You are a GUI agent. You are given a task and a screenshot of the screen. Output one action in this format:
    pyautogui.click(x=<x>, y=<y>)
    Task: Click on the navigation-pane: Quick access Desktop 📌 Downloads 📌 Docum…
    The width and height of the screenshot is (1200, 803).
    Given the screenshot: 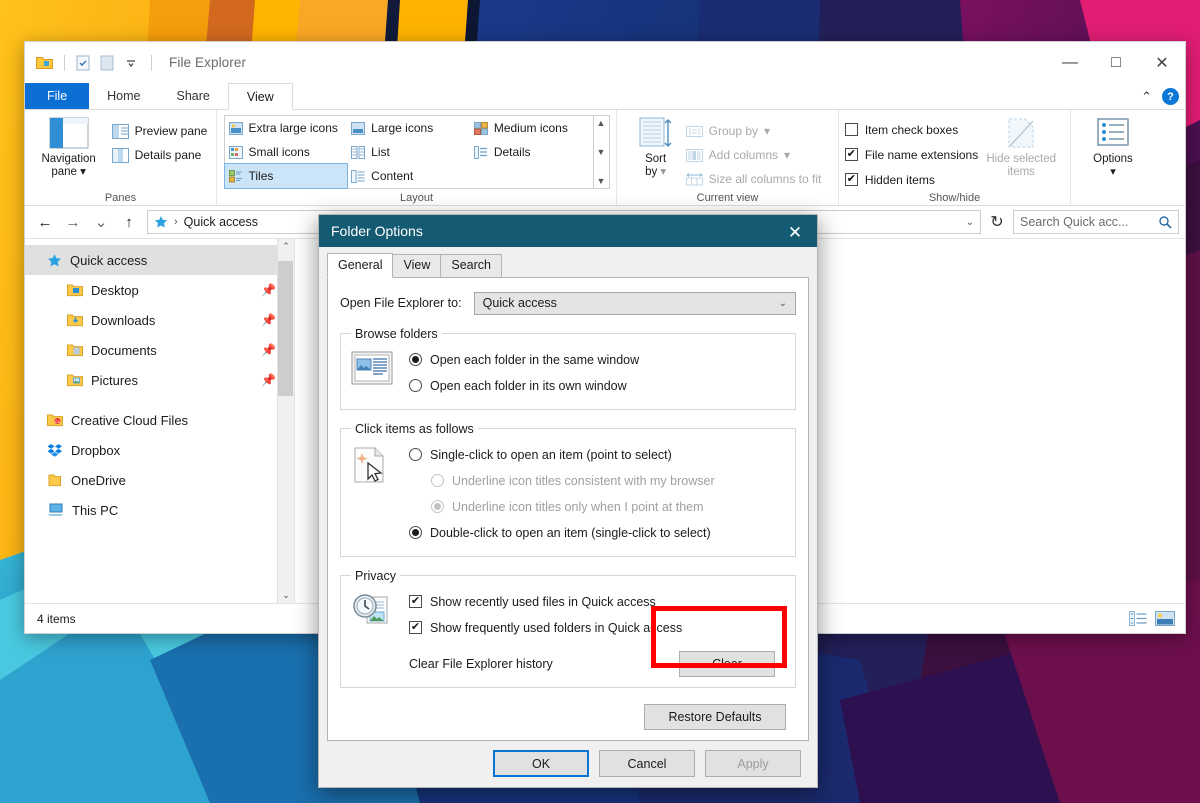 What is the action you would take?
    pyautogui.click(x=160, y=421)
    